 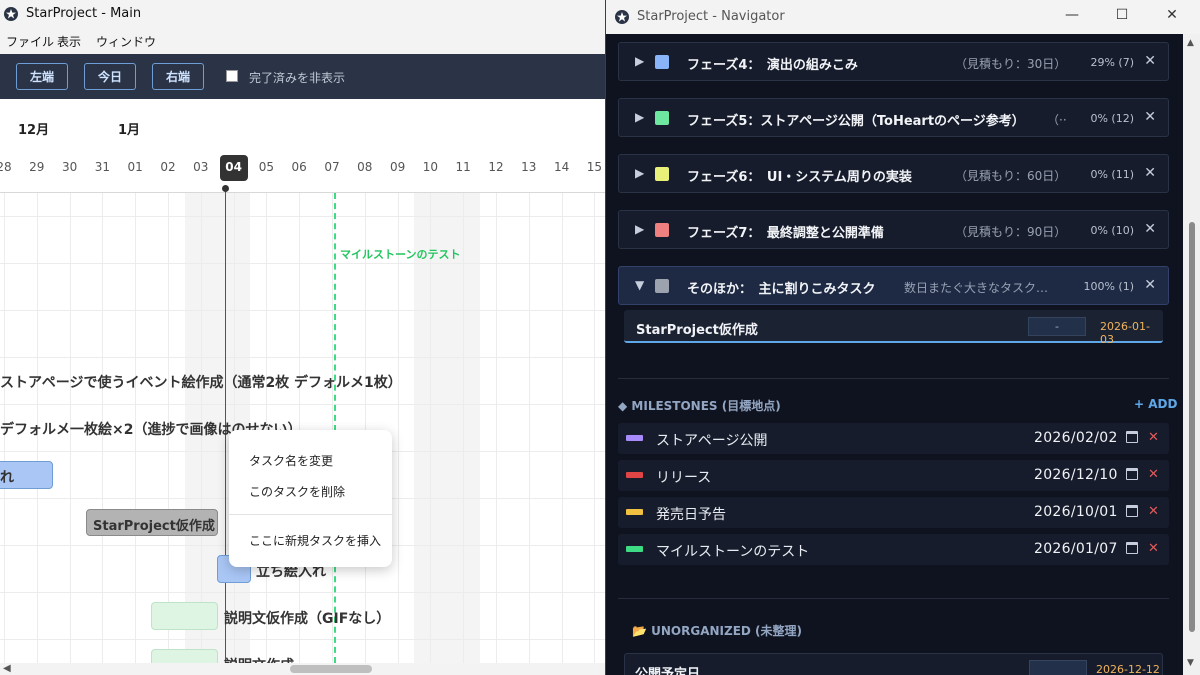 What do you see at coordinates (1011, 176) in the screenshot?
I see `phase-estimate: （見積もり：60日）` at bounding box center [1011, 176].